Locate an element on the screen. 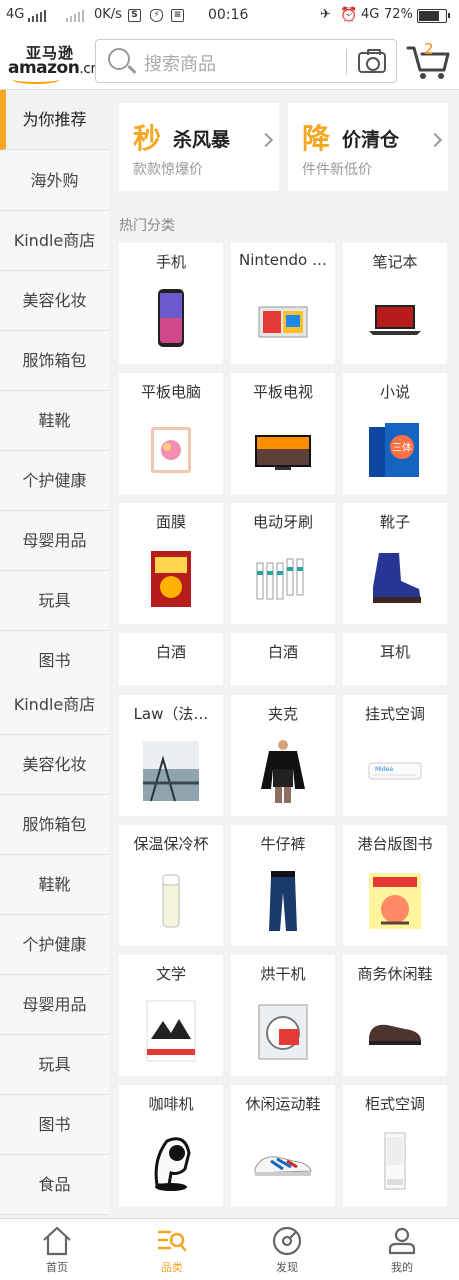  air-conditioner-image: Midea is located at coordinates (395, 771).